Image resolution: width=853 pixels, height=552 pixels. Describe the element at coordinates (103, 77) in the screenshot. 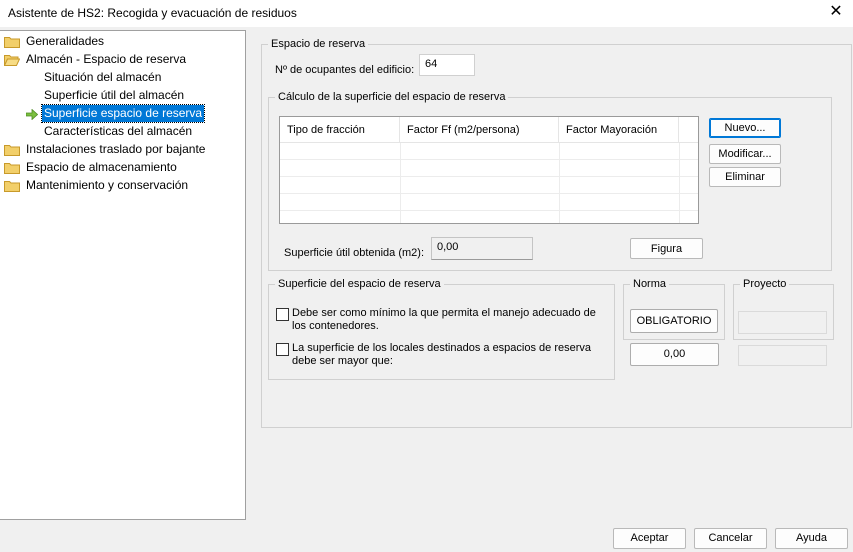

I see `tree-item-label: Situación del almacén` at that location.